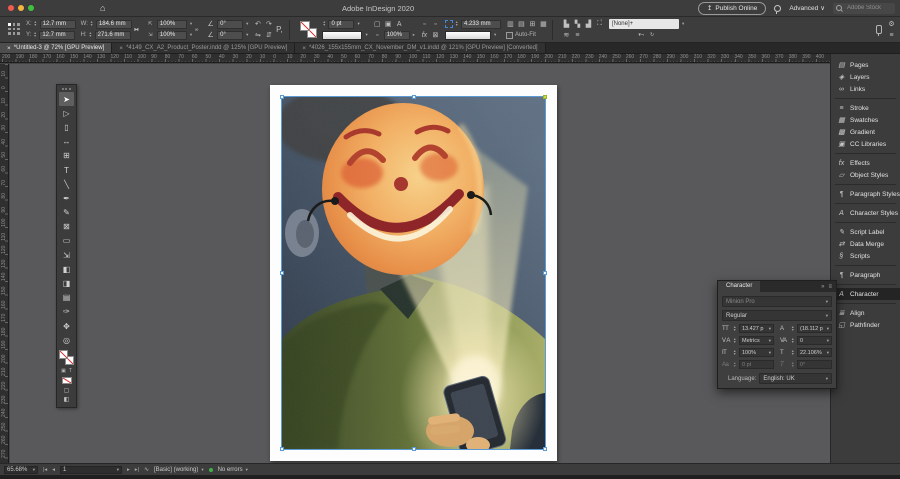 This screenshot has height=479, width=900. I want to click on content-collector-tool: ⊞, so click(66, 156).